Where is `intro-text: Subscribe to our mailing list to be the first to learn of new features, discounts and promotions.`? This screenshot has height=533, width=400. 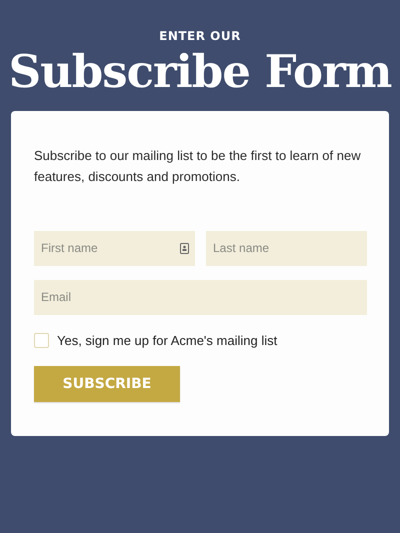 intro-text: Subscribe to our mailing list to be the first to learn of new features, discounts and promotions. is located at coordinates (198, 166).